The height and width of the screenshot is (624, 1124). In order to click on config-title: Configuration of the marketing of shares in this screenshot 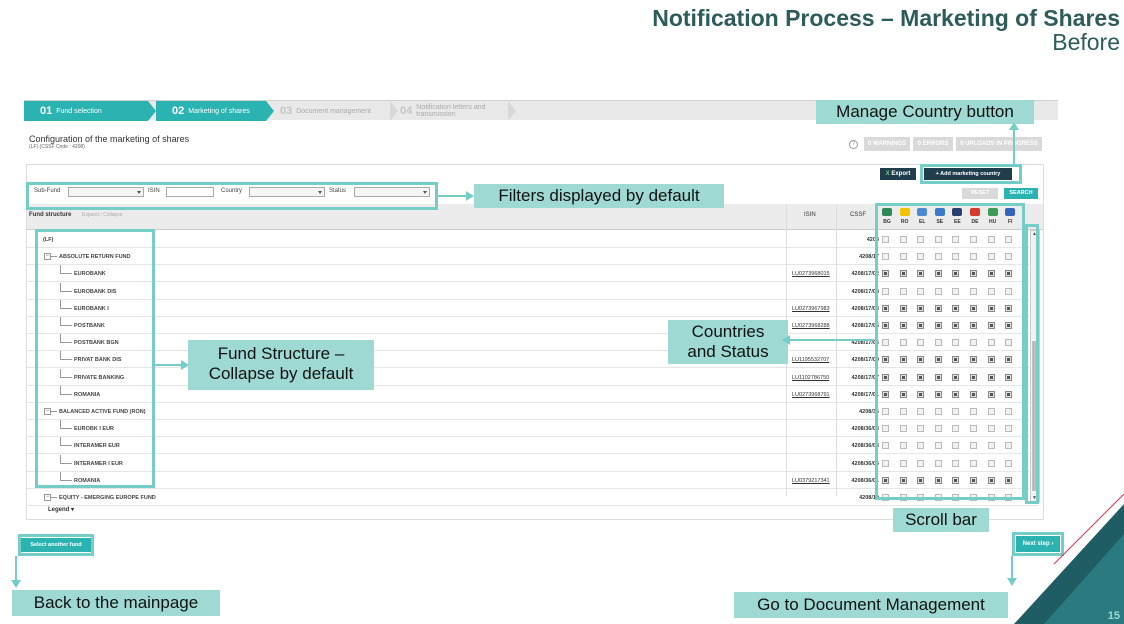, I will do `click(109, 139)`.